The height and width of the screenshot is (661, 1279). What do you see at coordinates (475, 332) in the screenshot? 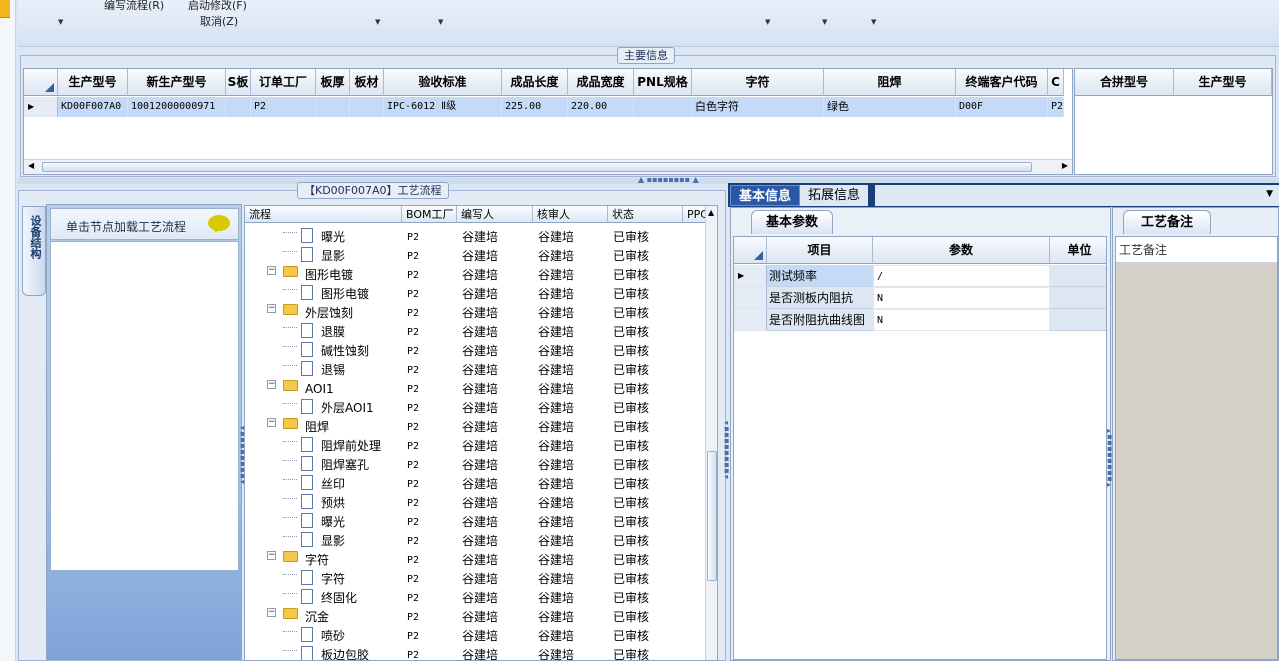
I see `flow-tree-row: 退膜 P2 谷建培 谷建培 已审核` at bounding box center [475, 332].